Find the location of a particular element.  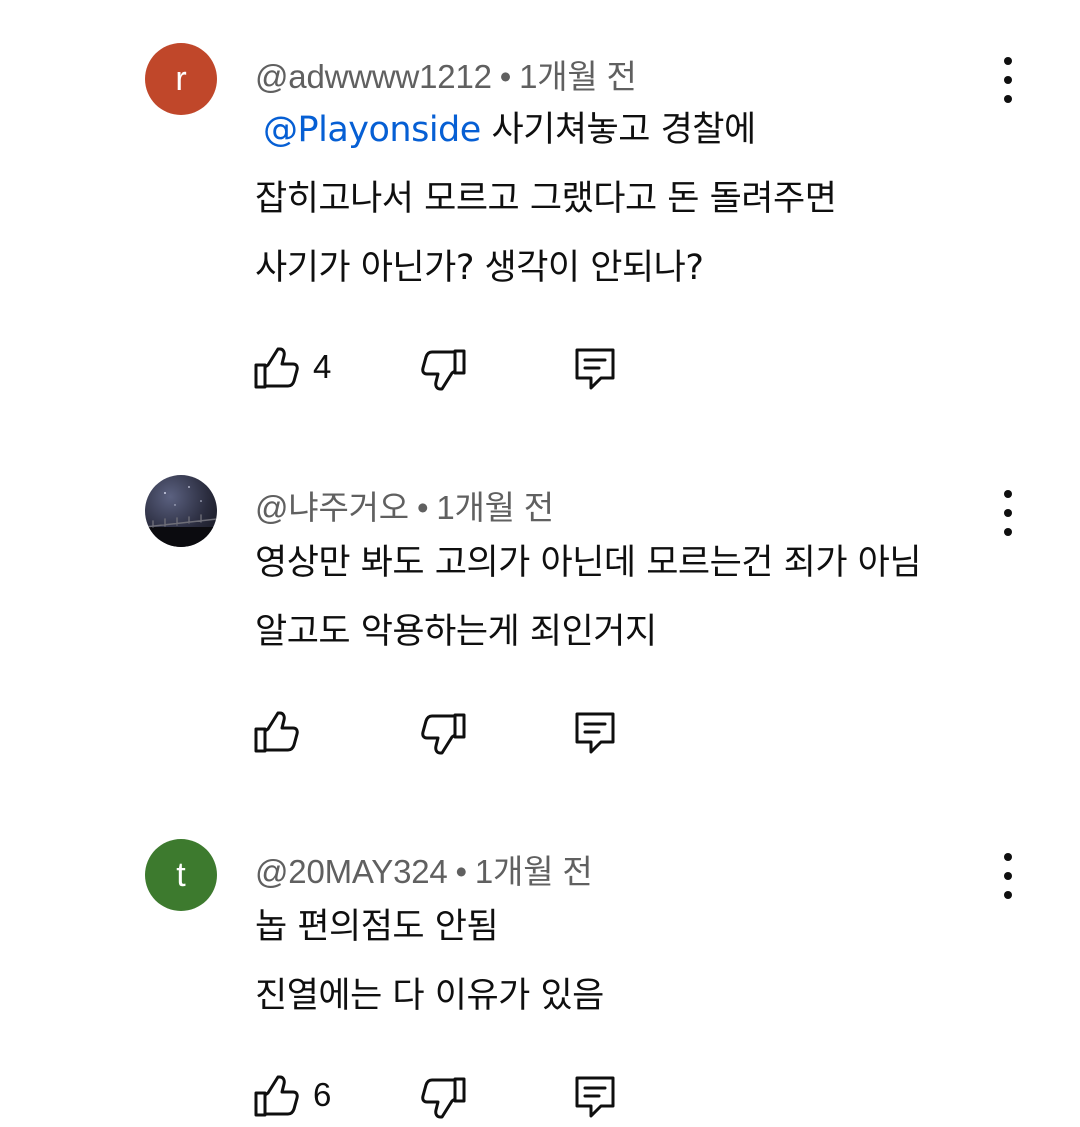

like-count: 4 is located at coordinates (322, 366).